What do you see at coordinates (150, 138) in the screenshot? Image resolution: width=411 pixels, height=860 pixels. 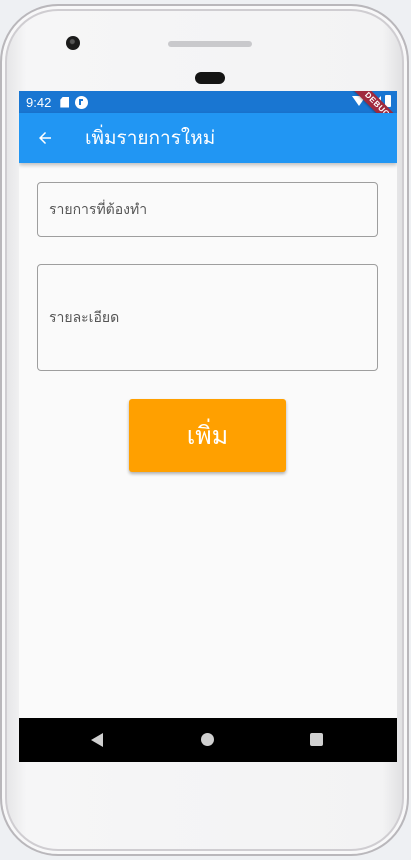 I see `page-title: เพิ่มรายการใหม่` at bounding box center [150, 138].